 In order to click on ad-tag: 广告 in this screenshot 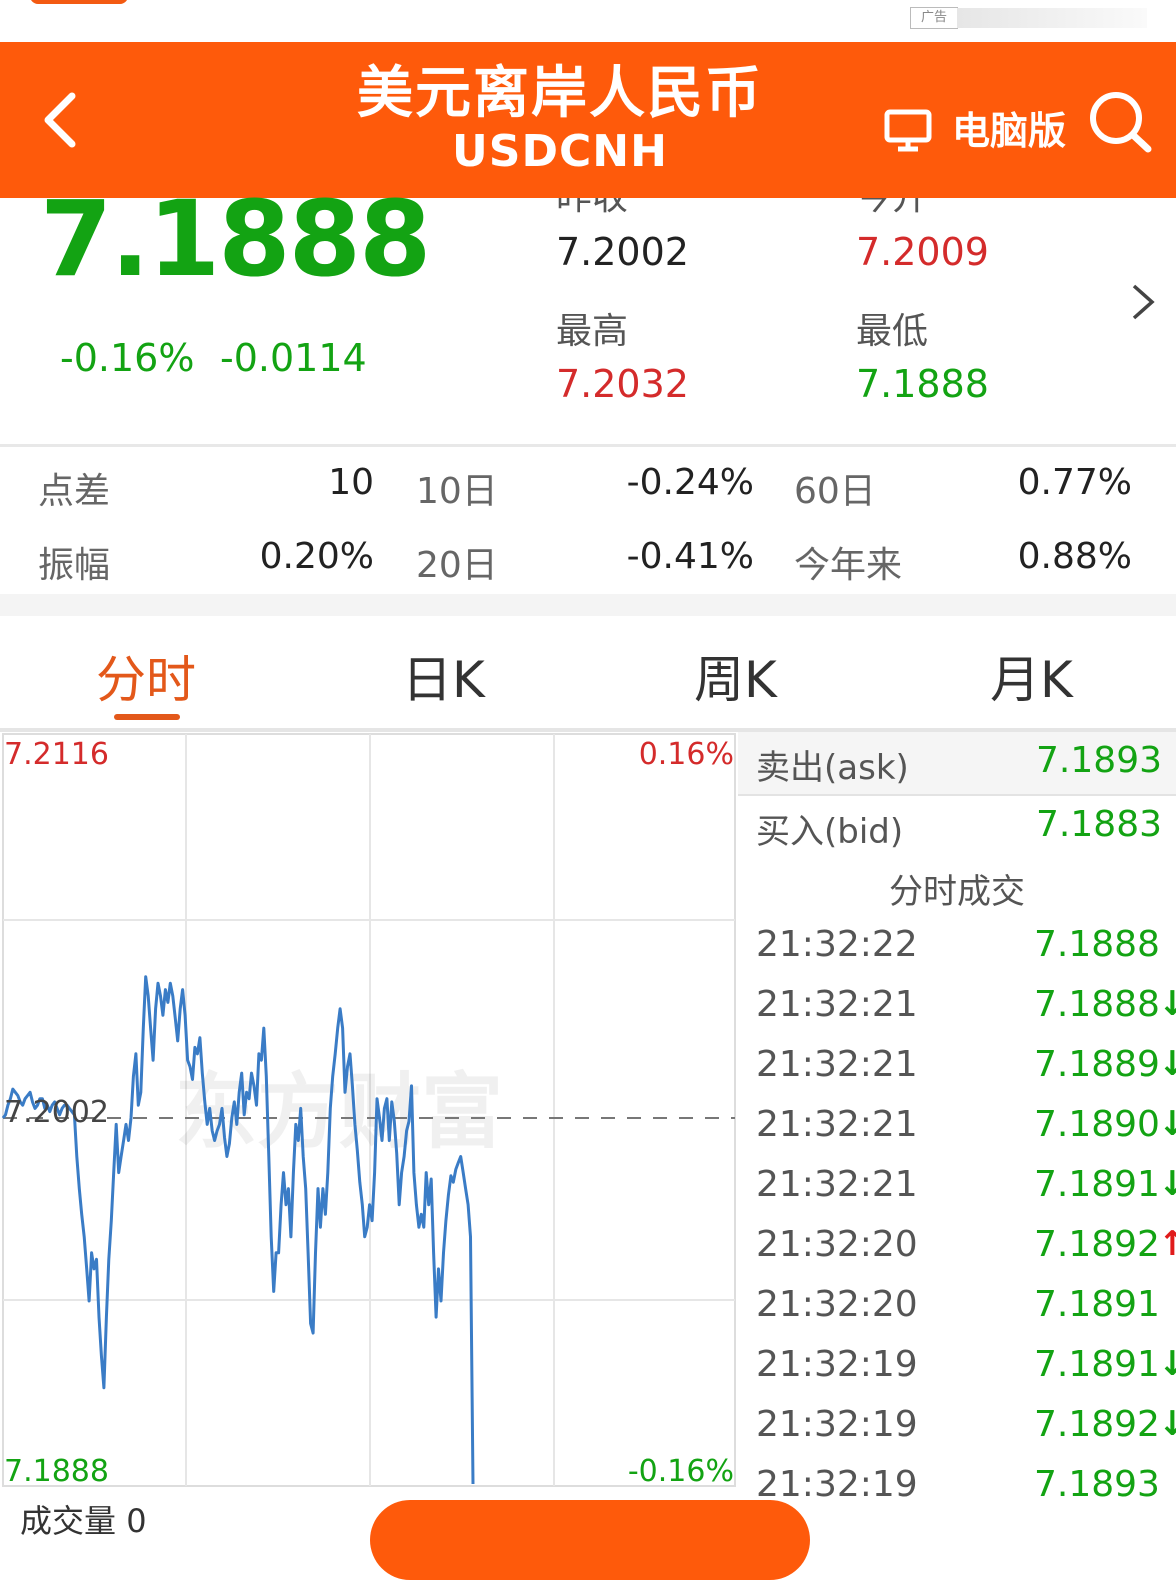, I will do `click(934, 18)`.